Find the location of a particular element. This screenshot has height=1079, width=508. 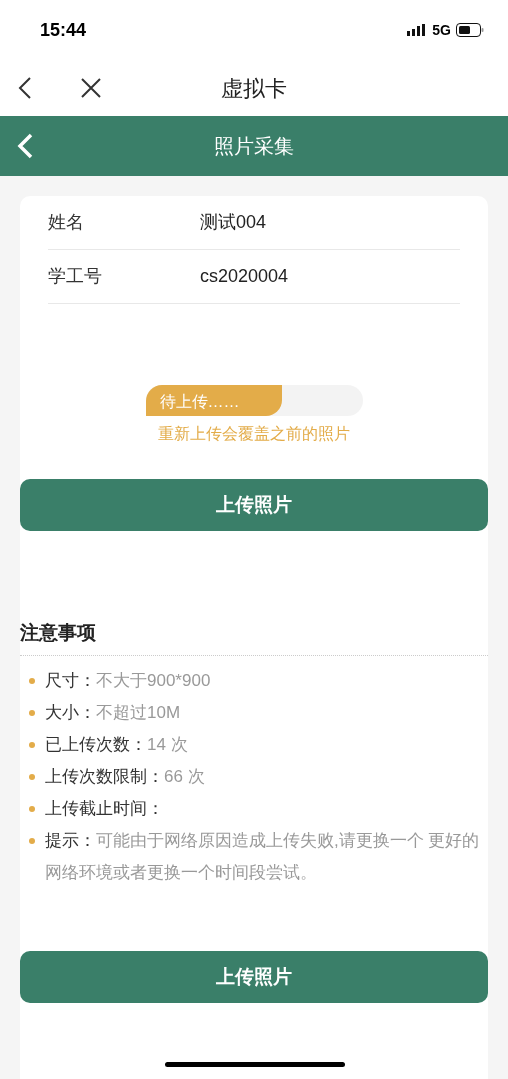

header-title: 照片采集 is located at coordinates (254, 146).